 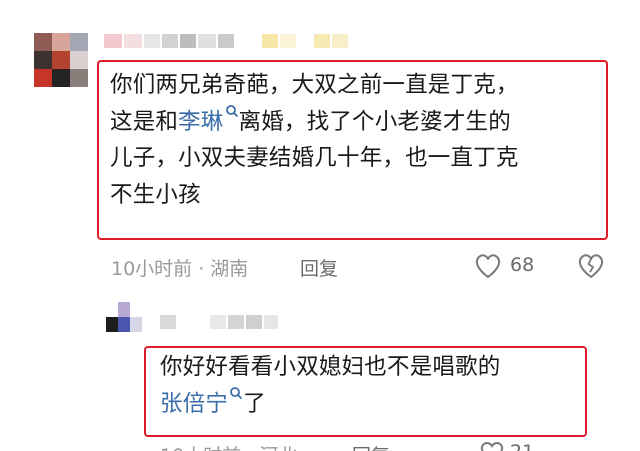 I want to click on comment-line: 这是和李琳 离婚，找了个小老婆才生的, so click(x=355, y=122).